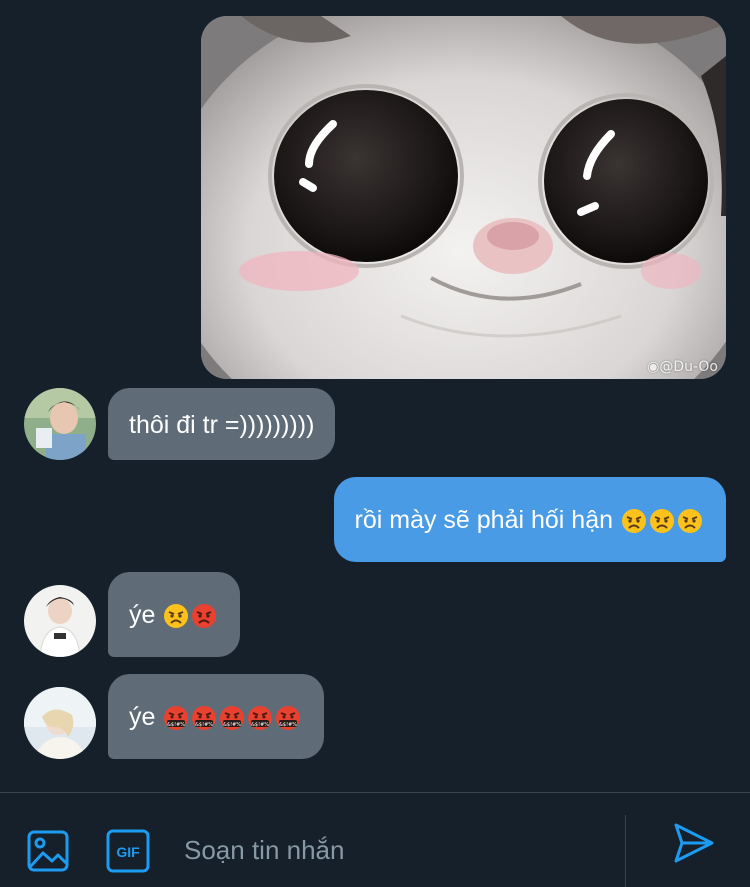 Image resolution: width=750 pixels, height=887 pixels. Describe the element at coordinates (48, 853) in the screenshot. I see `image-icon` at that location.